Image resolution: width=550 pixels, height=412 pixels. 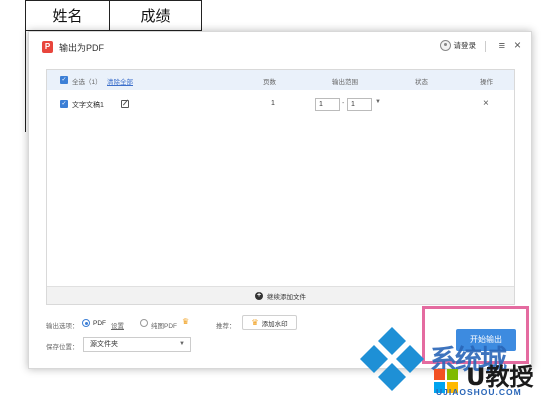 I want to click on login-button: 请登录, so click(x=458, y=45).